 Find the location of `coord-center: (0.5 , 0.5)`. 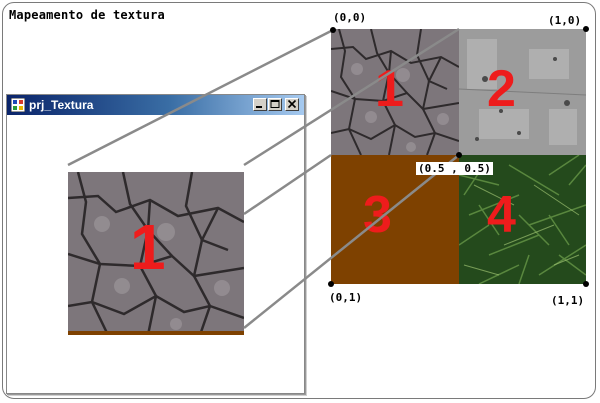

coord-center: (0.5 , 0.5) is located at coordinates (454, 168).